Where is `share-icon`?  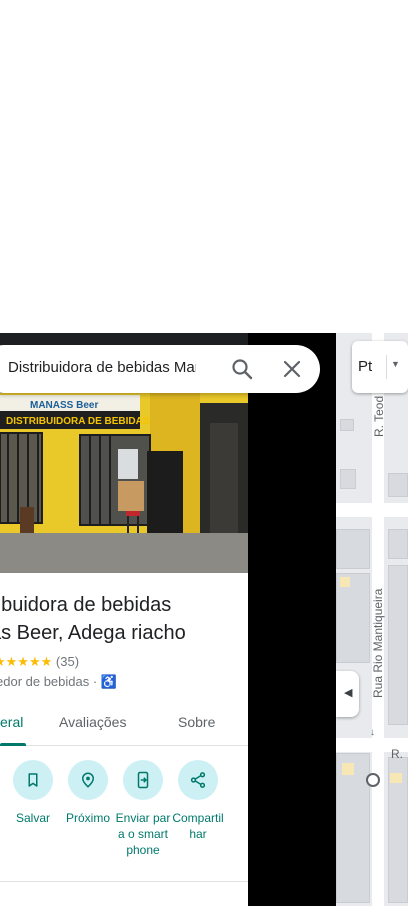 share-icon is located at coordinates (198, 780).